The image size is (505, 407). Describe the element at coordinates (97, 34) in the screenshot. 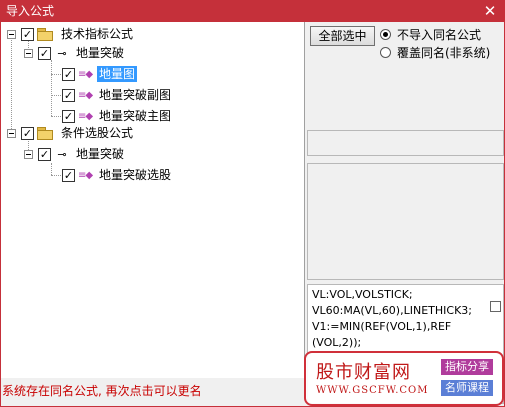

I see `tree-node-label: 技术指标公式` at that location.